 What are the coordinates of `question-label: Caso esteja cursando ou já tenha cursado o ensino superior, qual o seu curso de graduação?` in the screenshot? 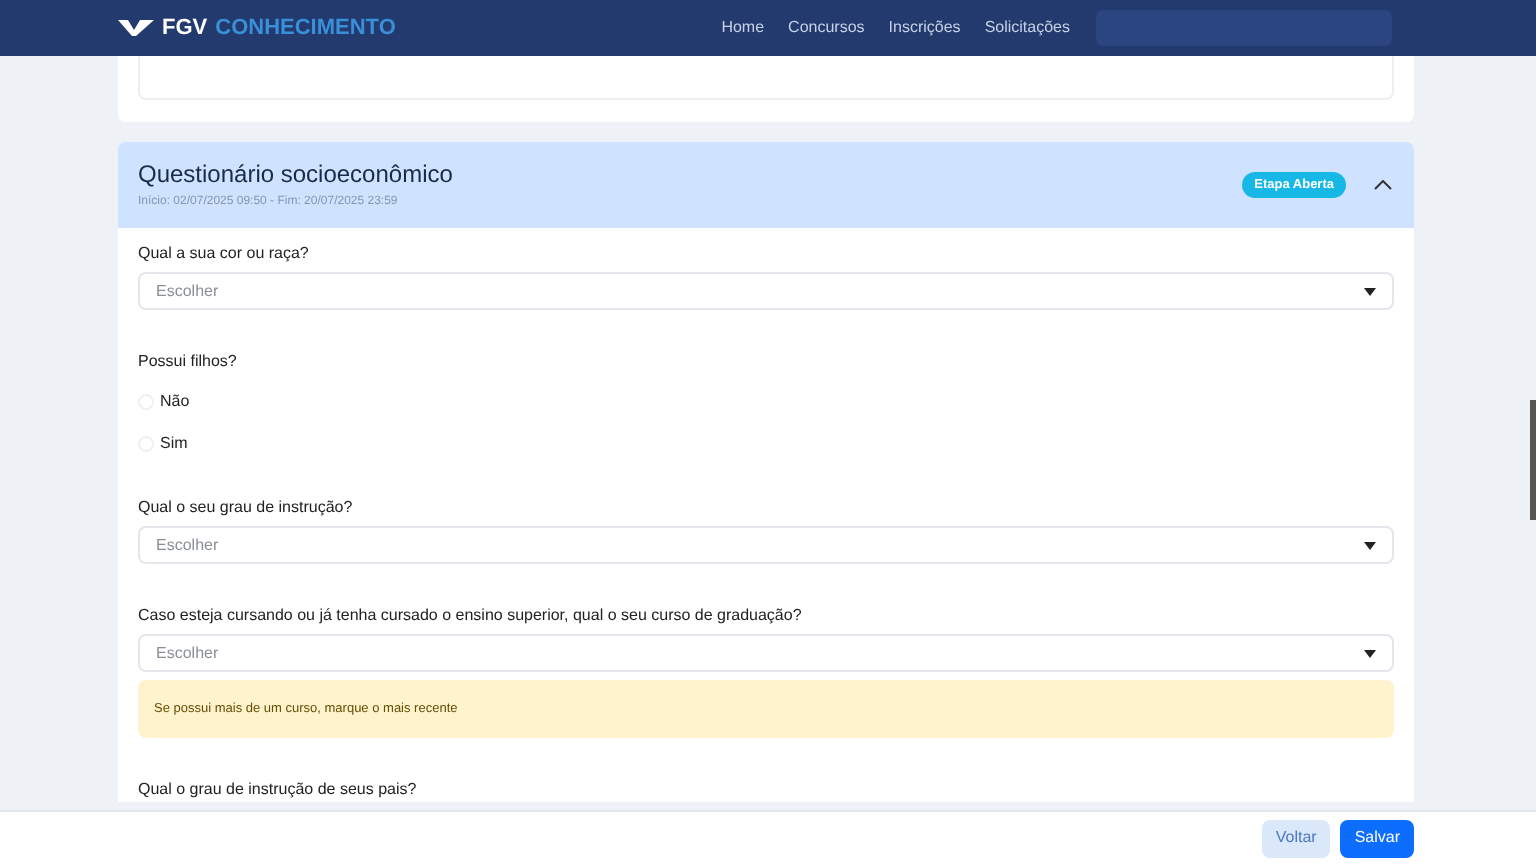 It's located at (471, 616).